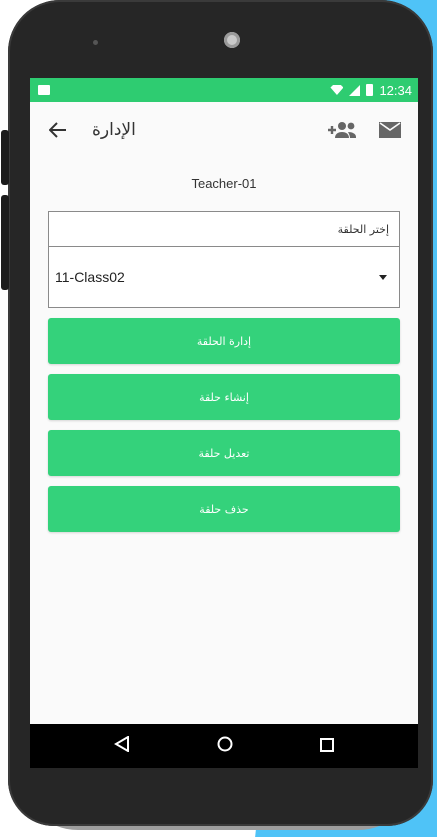 This screenshot has height=837, width=437. What do you see at coordinates (337, 90) in the screenshot?
I see `wifi-icon` at bounding box center [337, 90].